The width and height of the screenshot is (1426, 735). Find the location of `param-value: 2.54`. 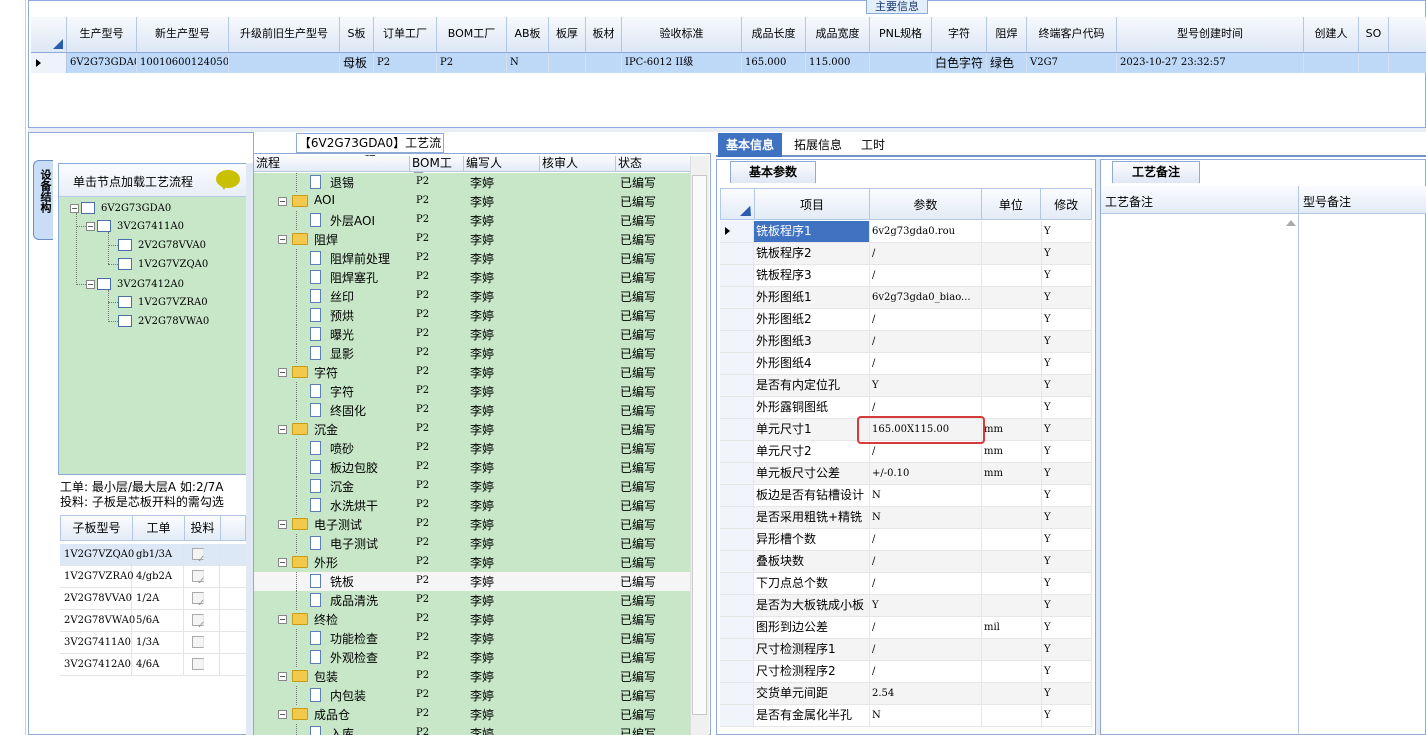

param-value: 2.54 is located at coordinates (926, 693).